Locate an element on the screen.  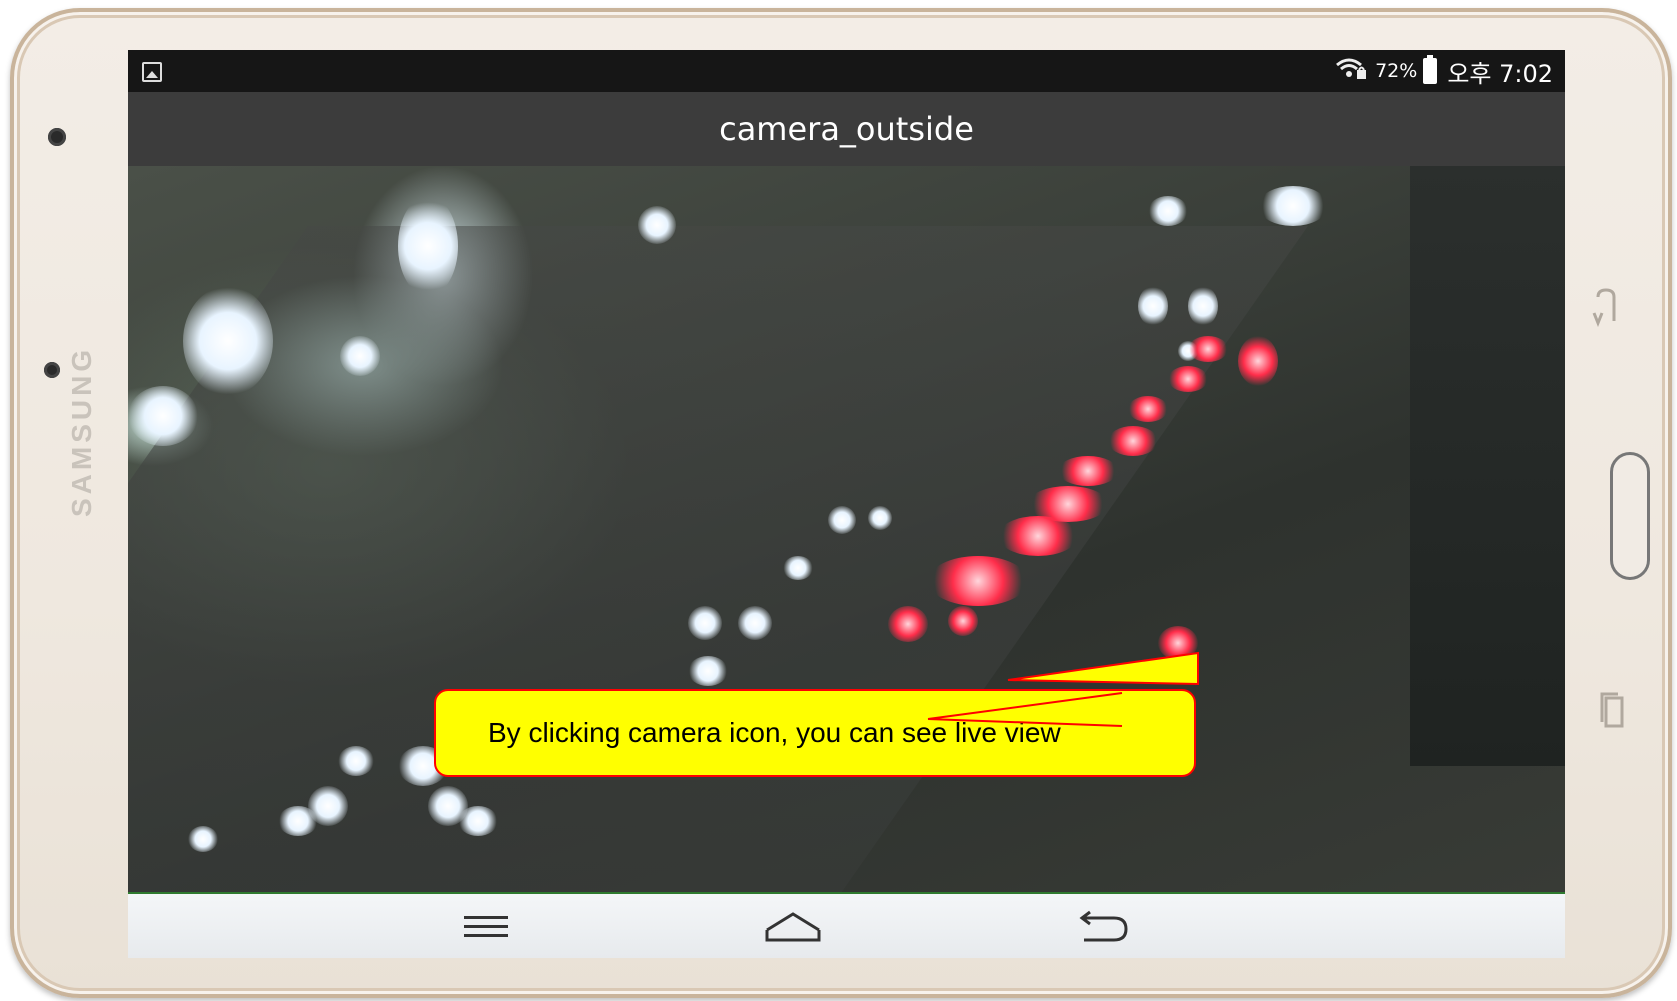
hardware-recent-apps-icon is located at coordinates (1613, 712).